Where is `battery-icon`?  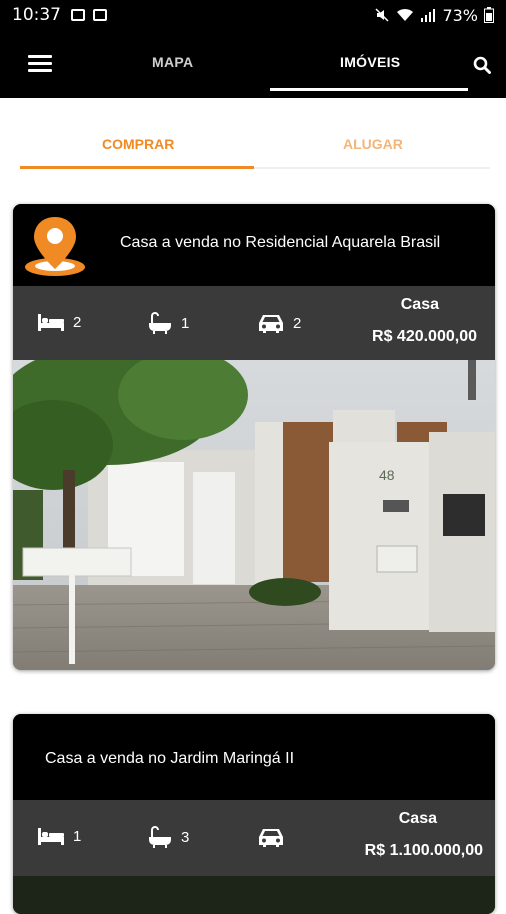
battery-icon is located at coordinates (489, 15).